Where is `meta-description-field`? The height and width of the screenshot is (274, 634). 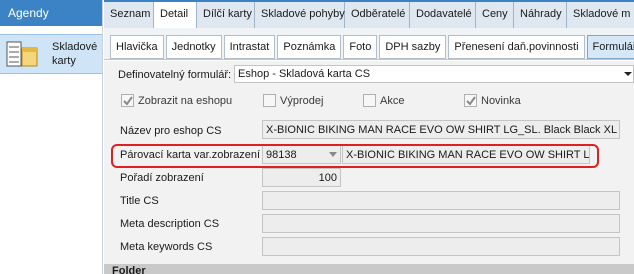 meta-description-field is located at coordinates (441, 223).